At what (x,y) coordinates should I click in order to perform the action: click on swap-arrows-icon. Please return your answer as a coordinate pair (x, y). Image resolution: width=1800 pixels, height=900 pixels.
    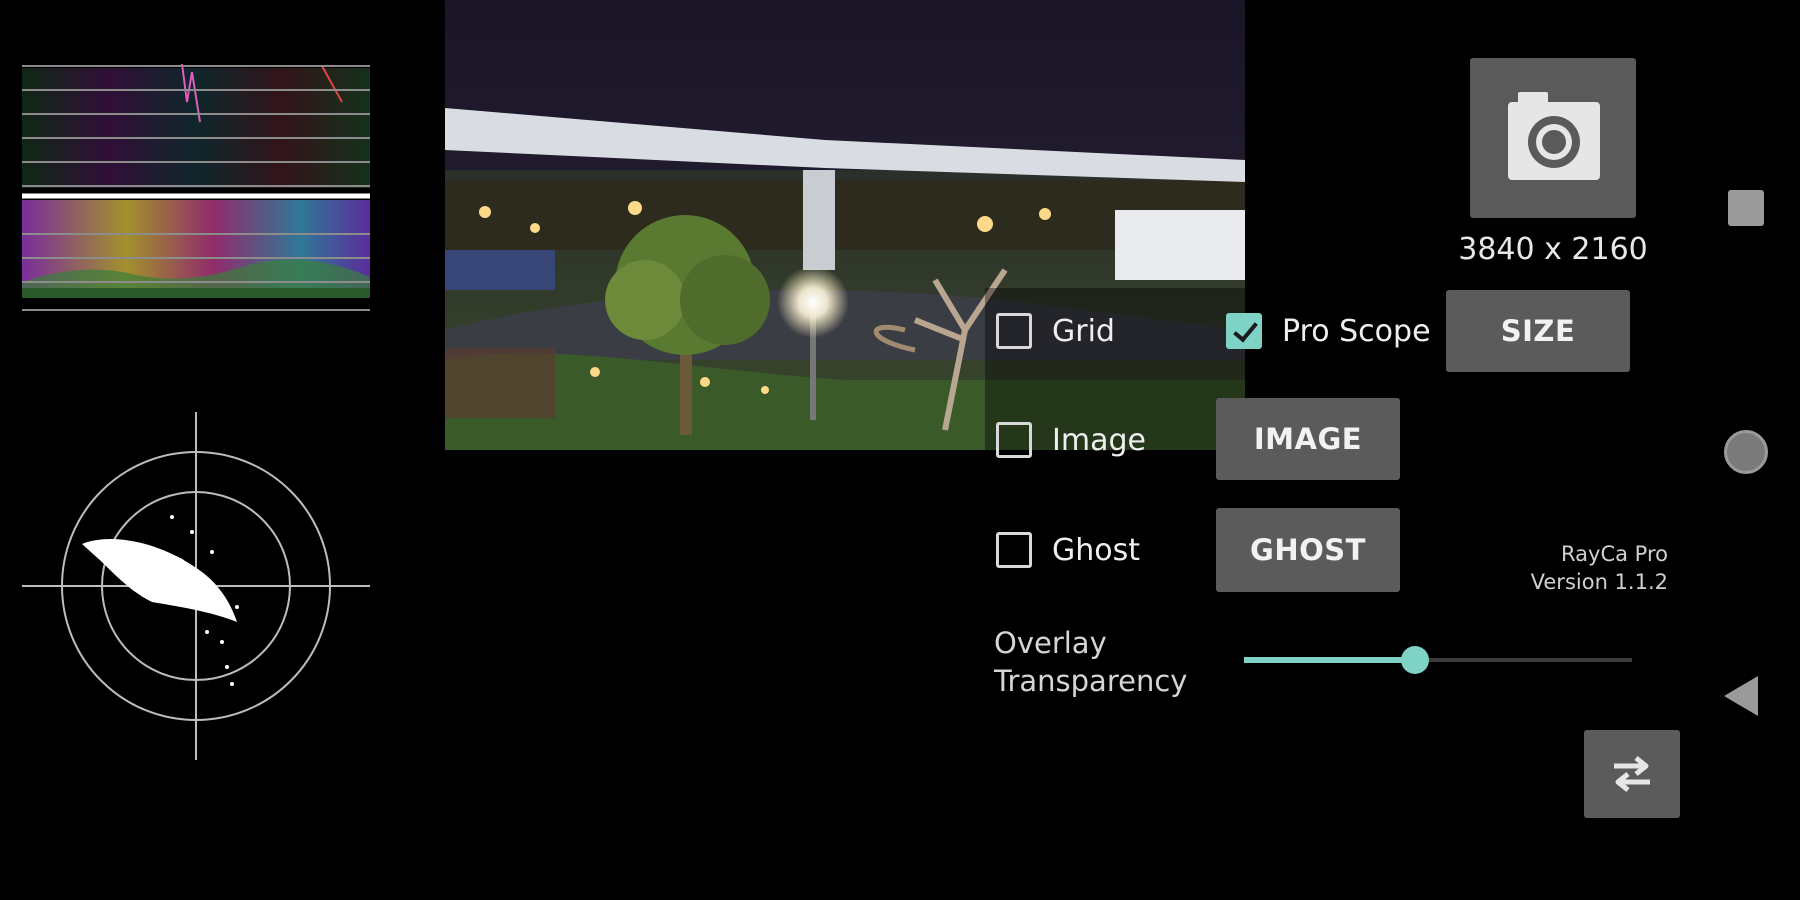
    Looking at the image, I should click on (1632, 774).